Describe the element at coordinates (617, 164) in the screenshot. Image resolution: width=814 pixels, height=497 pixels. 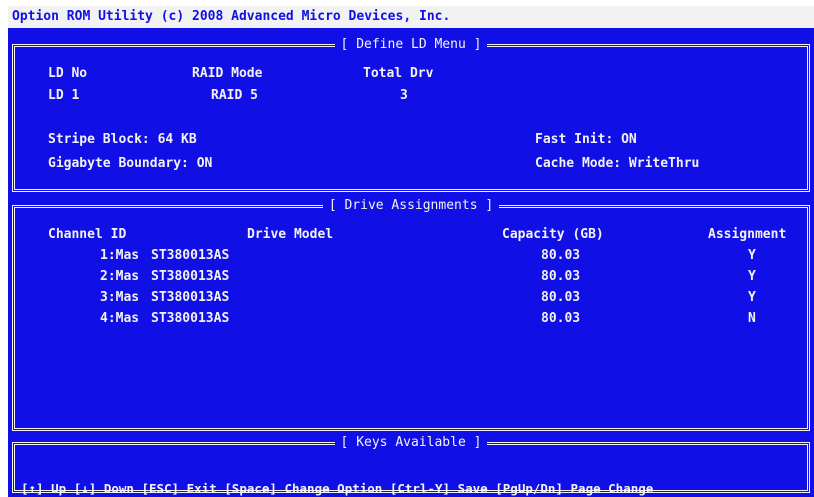
I see `cache-mode-option: Cache Mode: WriteThru` at that location.